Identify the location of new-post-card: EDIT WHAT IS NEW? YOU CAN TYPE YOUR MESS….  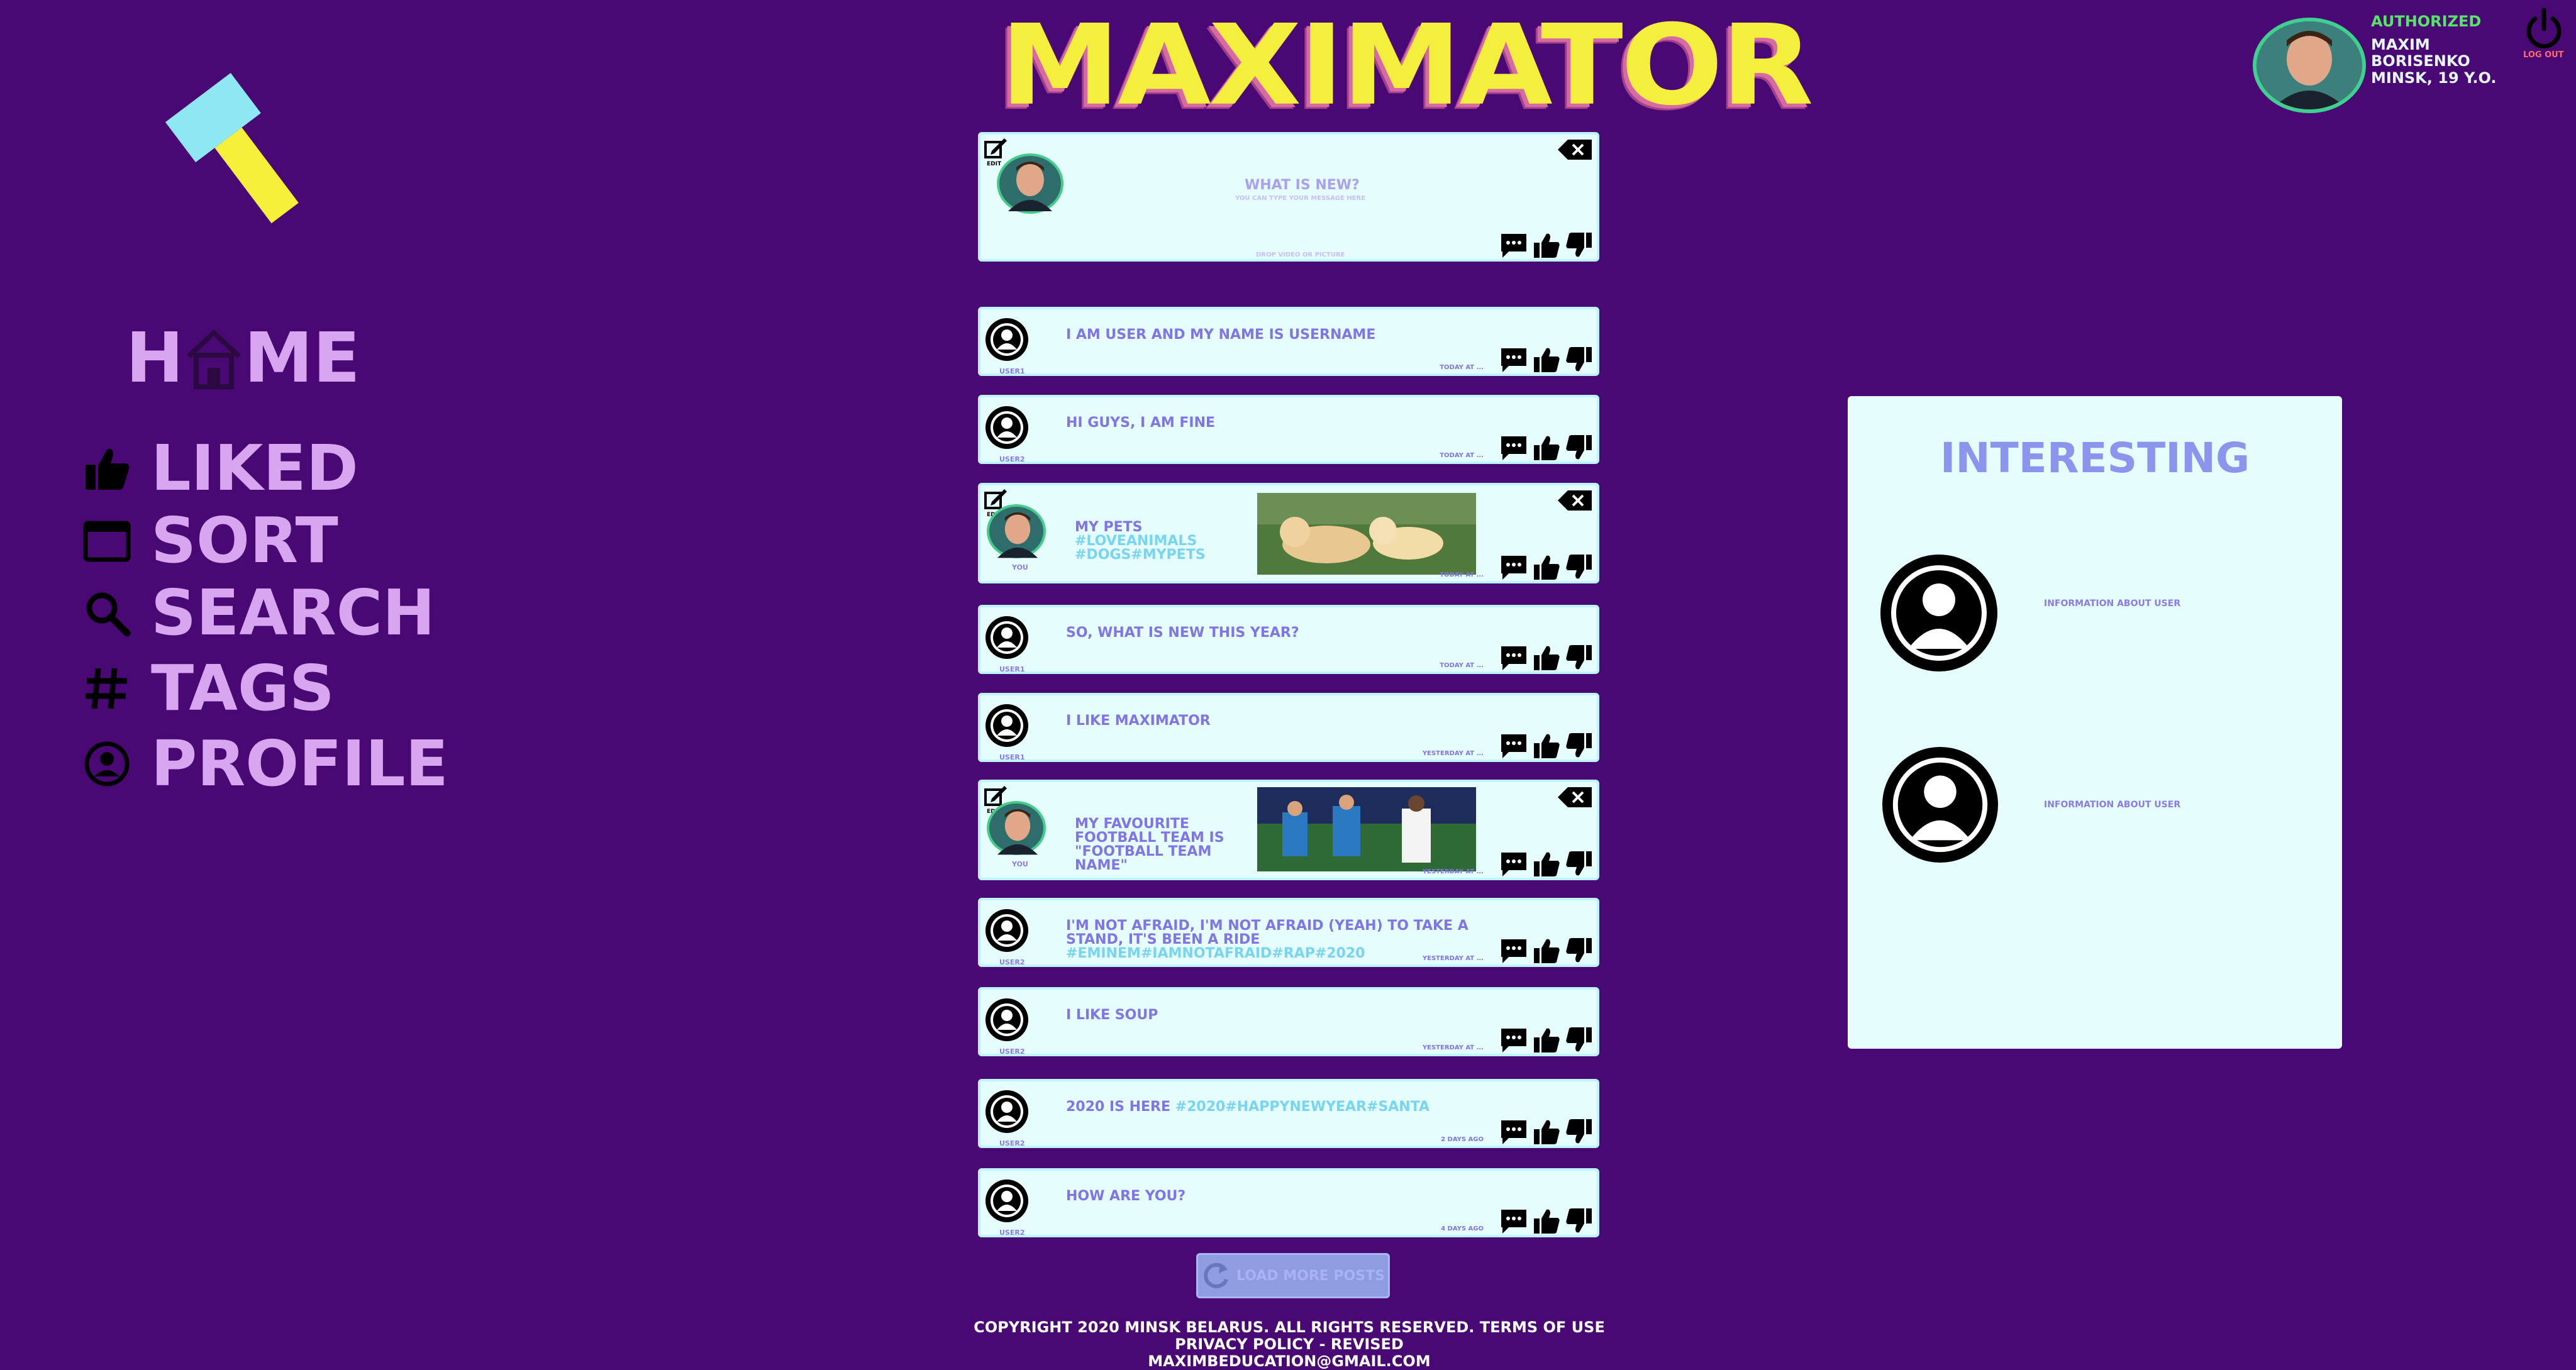
(1288, 197).